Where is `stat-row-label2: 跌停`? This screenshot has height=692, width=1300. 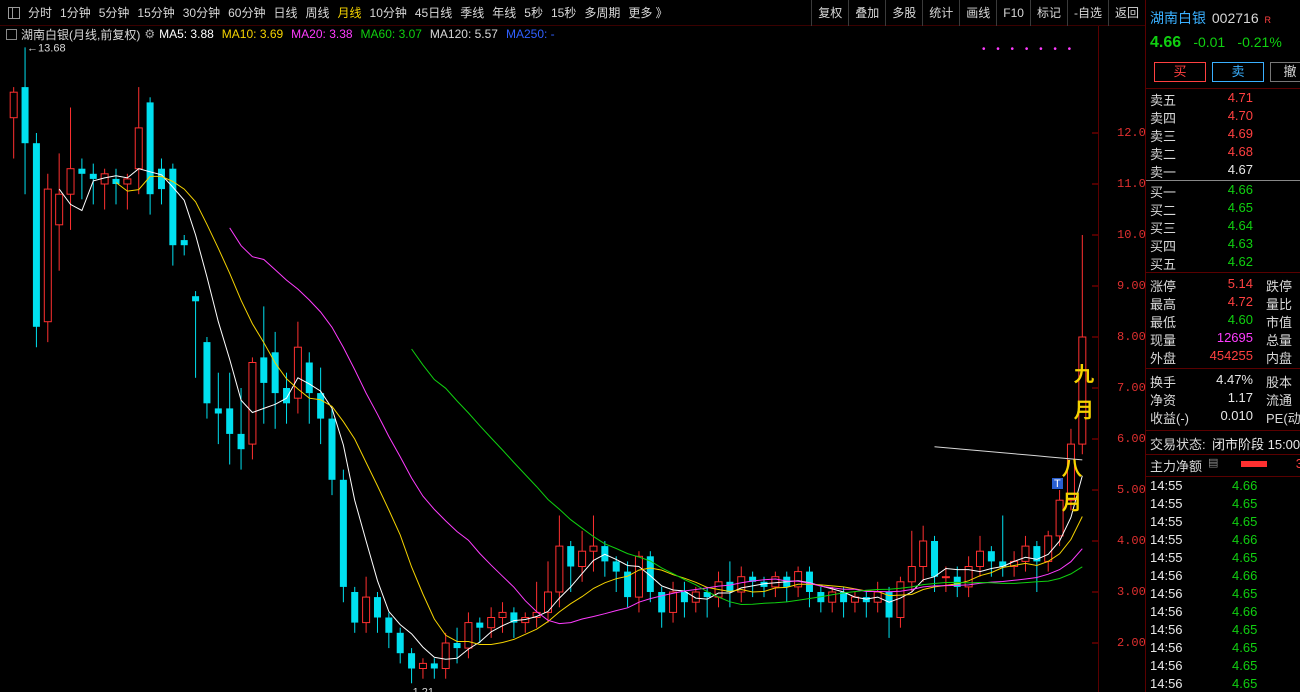
stat-row-label2: 跌停 is located at coordinates (1279, 286).